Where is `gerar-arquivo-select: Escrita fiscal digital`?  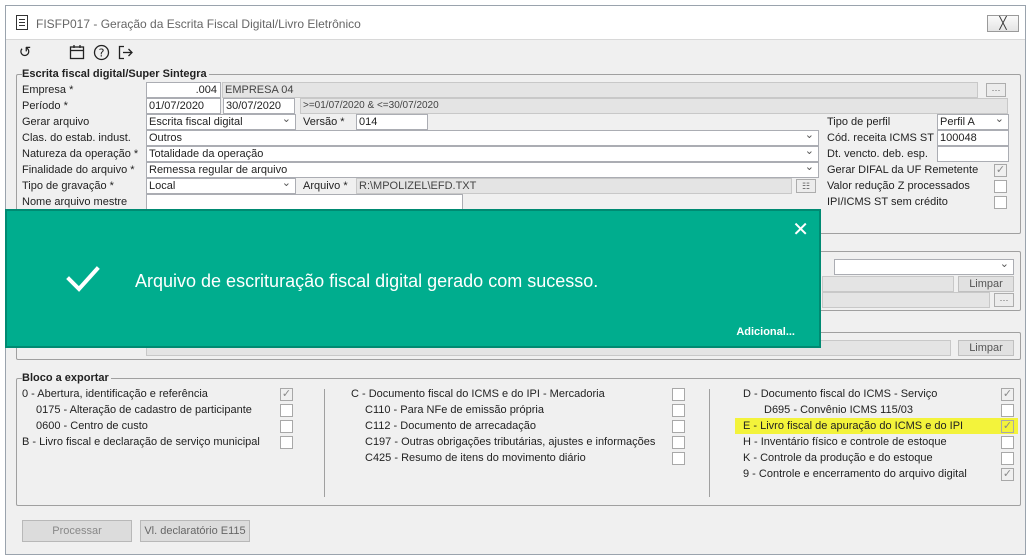
gerar-arquivo-select: Escrita fiscal digital is located at coordinates (221, 122).